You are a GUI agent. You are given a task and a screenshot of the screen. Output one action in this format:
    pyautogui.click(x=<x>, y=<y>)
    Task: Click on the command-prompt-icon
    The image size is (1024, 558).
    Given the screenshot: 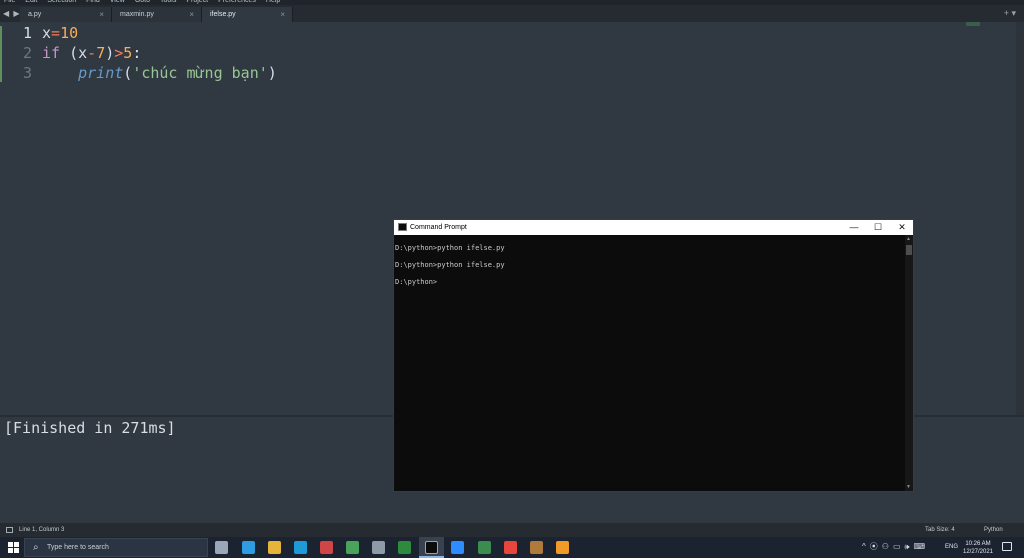 What is the action you would take?
    pyautogui.click(x=431, y=547)
    